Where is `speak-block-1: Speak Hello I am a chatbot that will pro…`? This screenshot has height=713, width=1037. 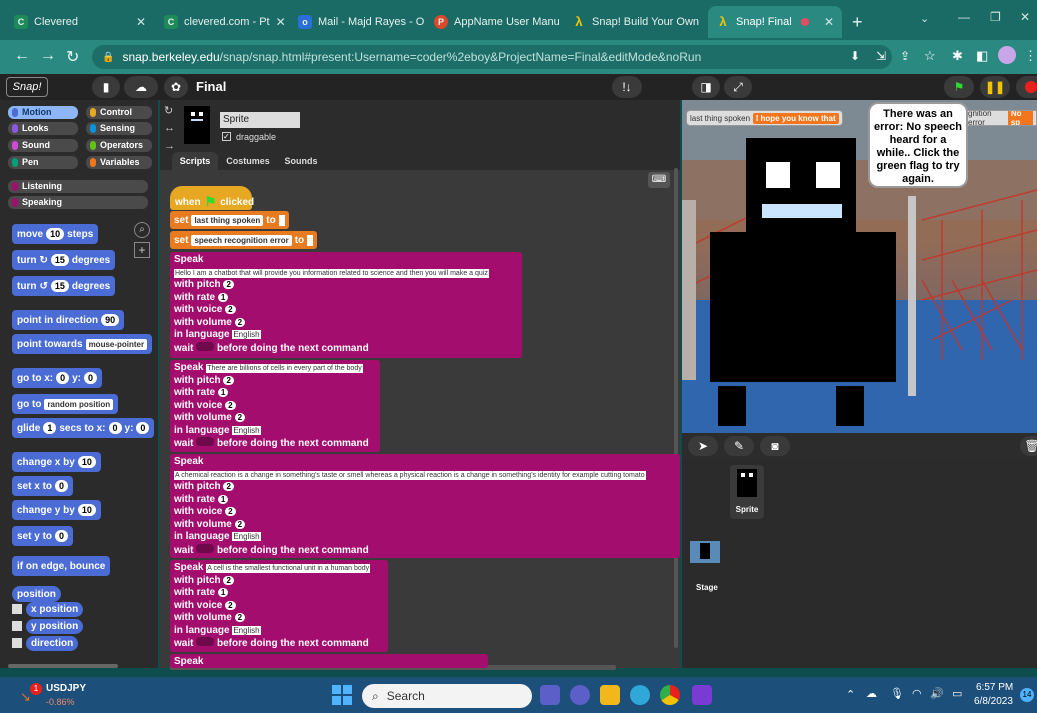
speak-block-1: Speak Hello I am a chatbot that will pro… is located at coordinates (346, 305).